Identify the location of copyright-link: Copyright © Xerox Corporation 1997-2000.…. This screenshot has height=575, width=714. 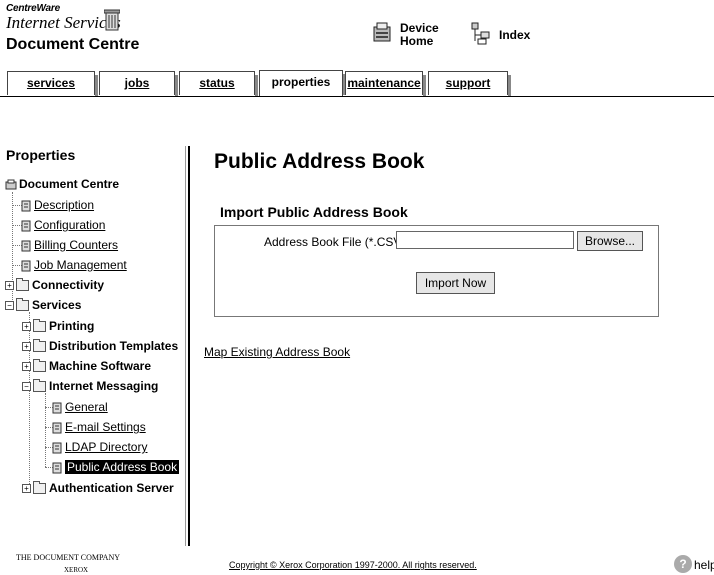
(353, 565).